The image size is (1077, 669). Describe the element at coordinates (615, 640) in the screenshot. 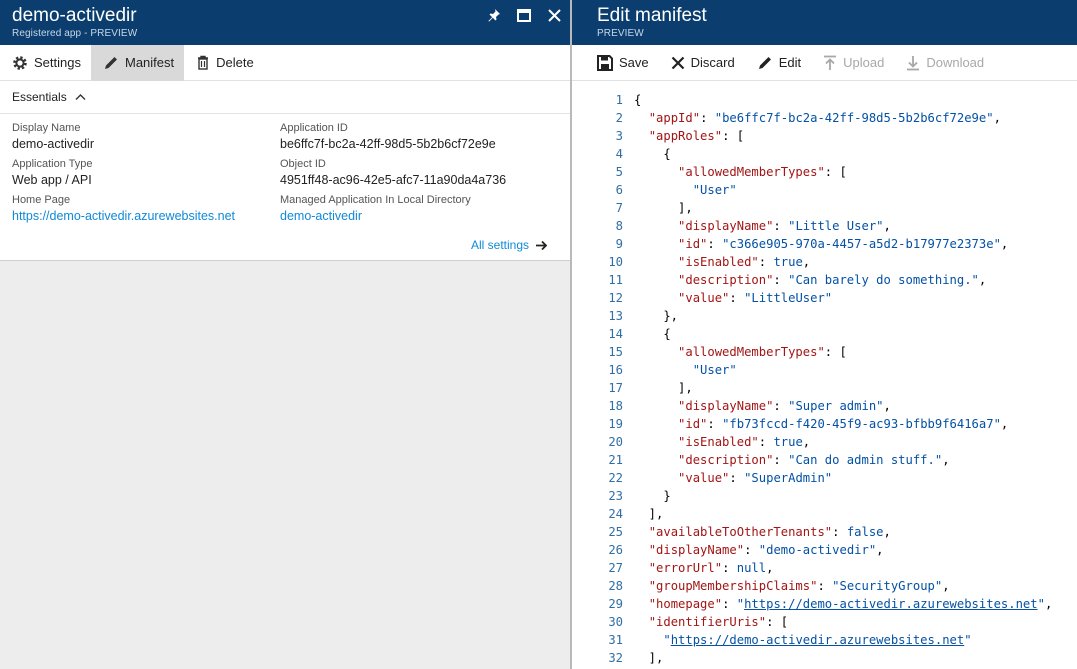

I see `line-number: 31` at that location.